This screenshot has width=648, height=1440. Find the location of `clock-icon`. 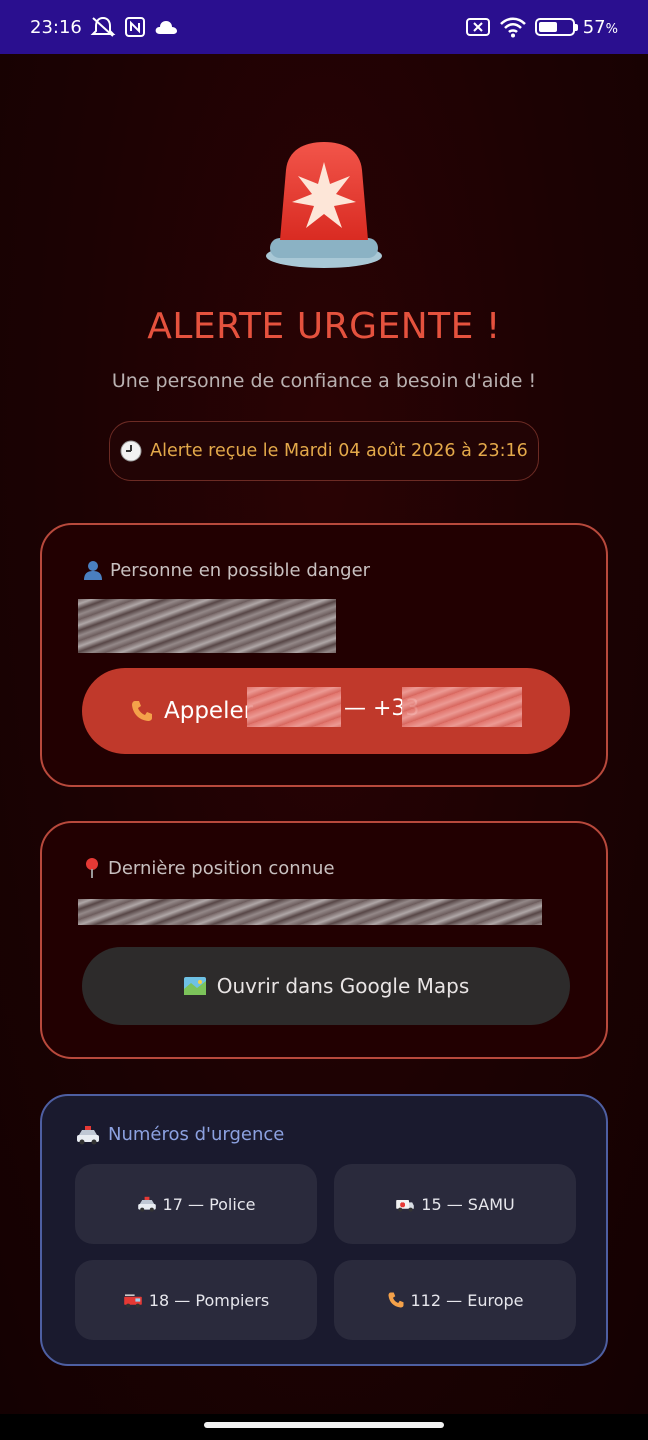

clock-icon is located at coordinates (131, 451).